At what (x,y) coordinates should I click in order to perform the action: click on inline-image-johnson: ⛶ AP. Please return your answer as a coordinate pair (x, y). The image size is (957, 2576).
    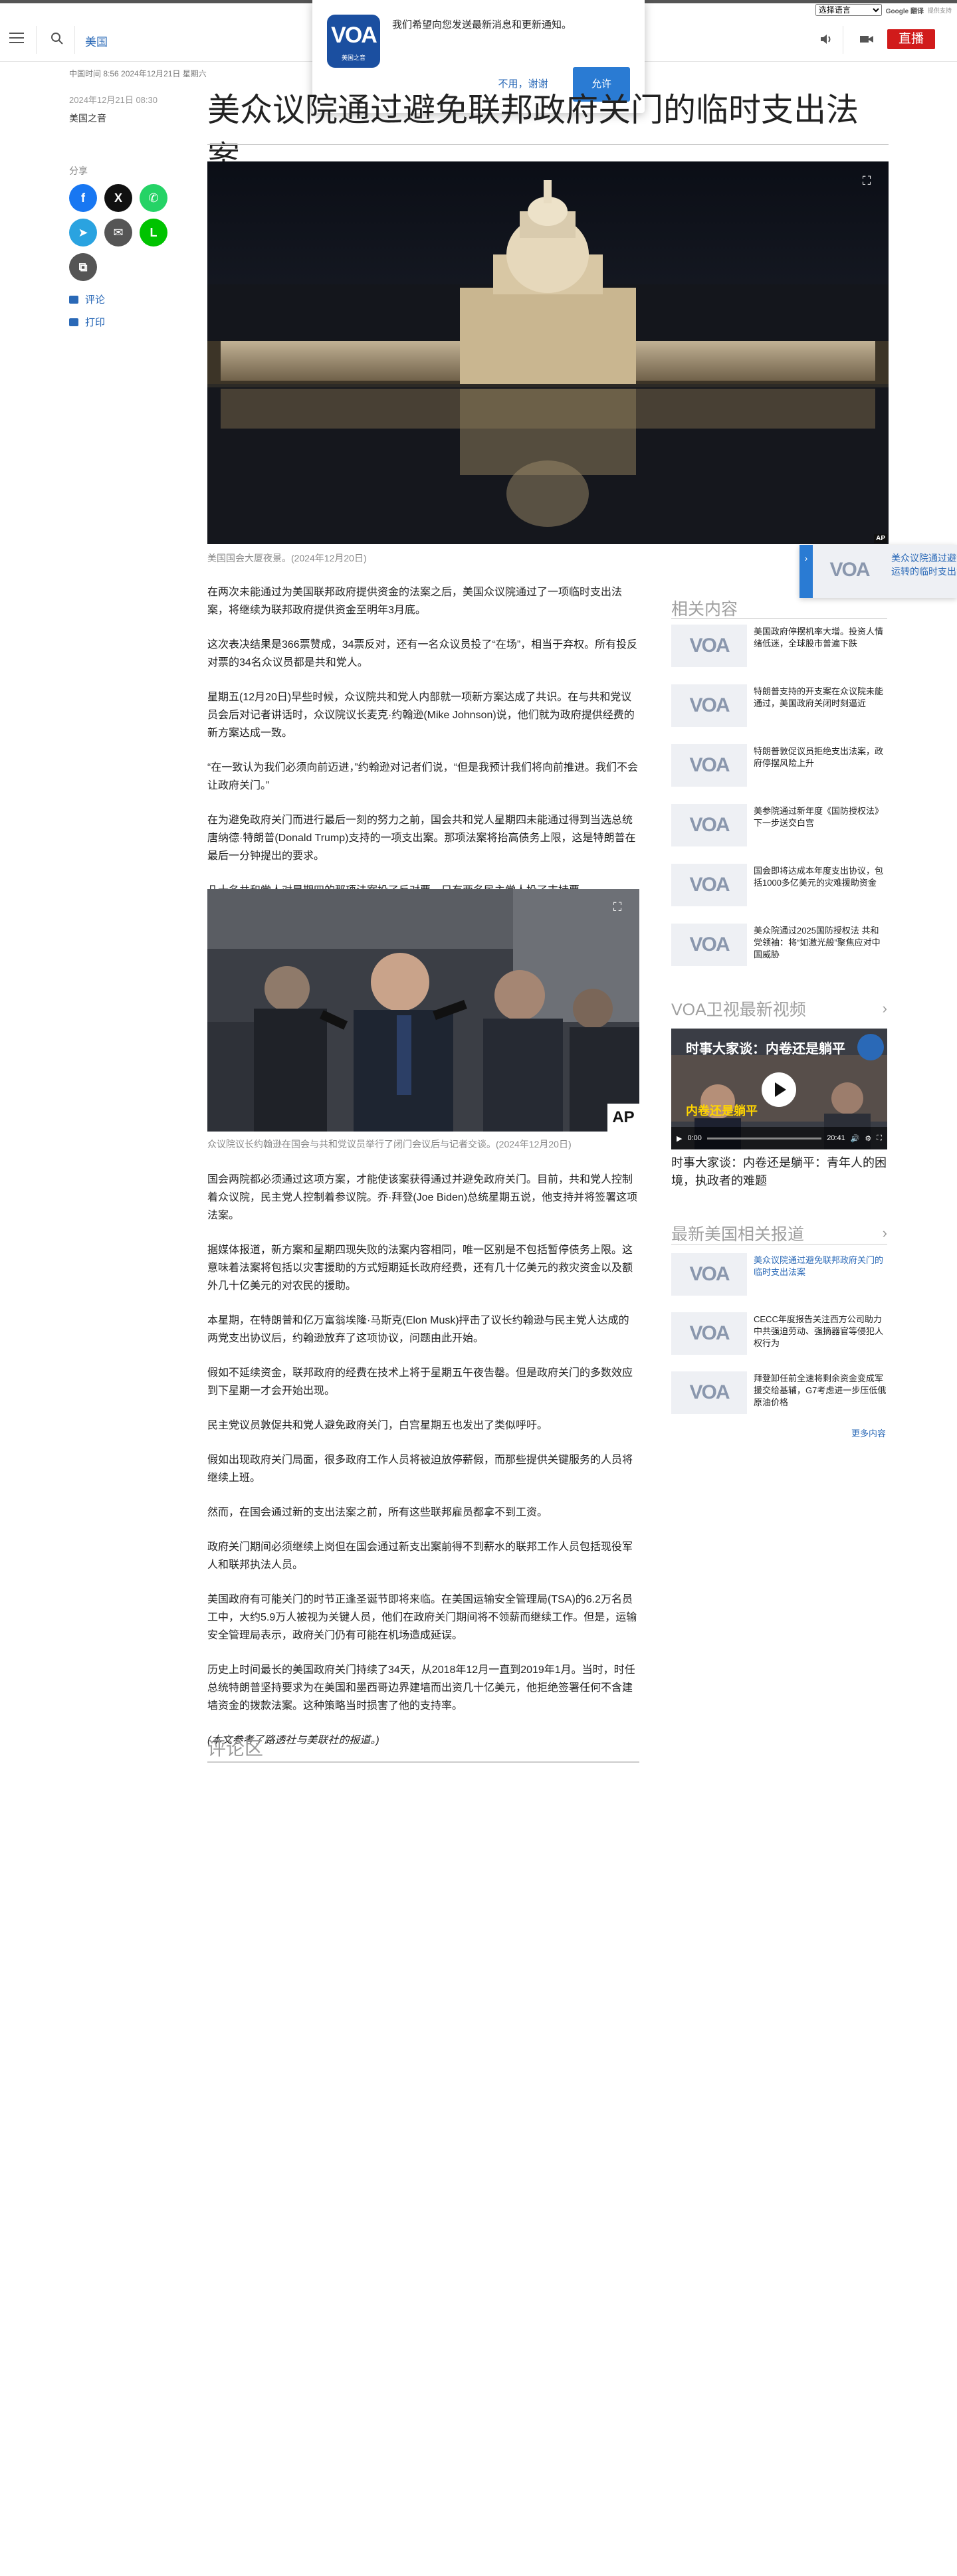
    Looking at the image, I should click on (423, 1011).